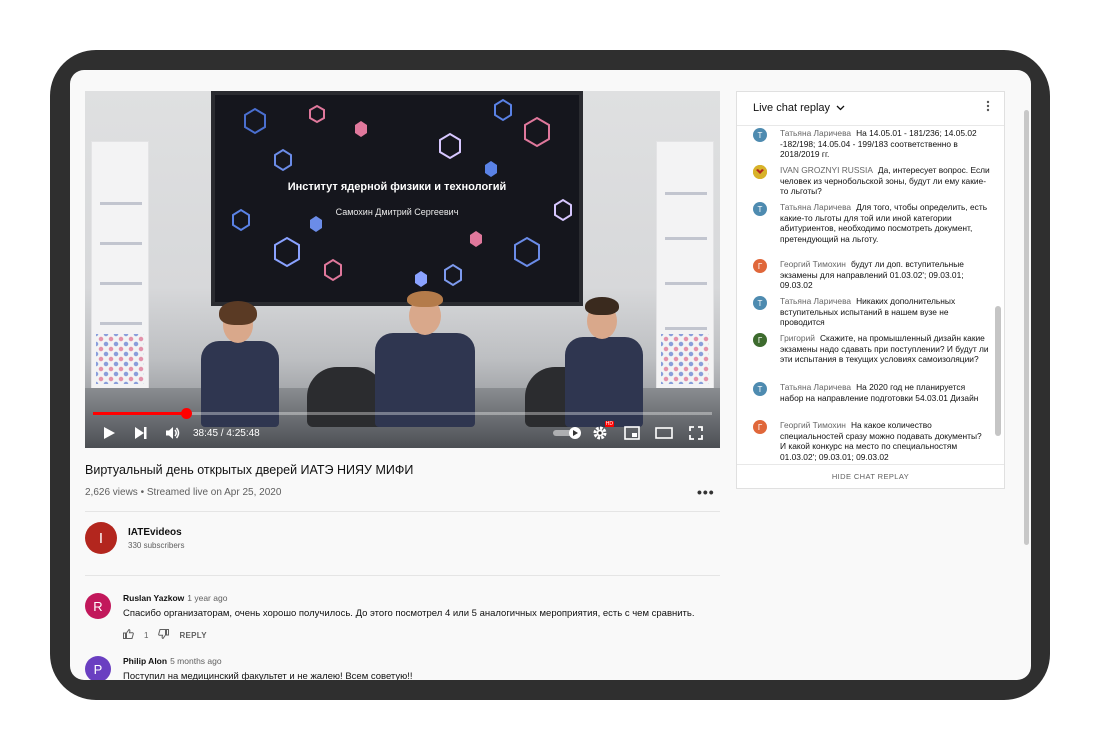 The height and width of the screenshot is (750, 1100). Describe the element at coordinates (1026, 327) in the screenshot. I see `page-scrollbar` at that location.